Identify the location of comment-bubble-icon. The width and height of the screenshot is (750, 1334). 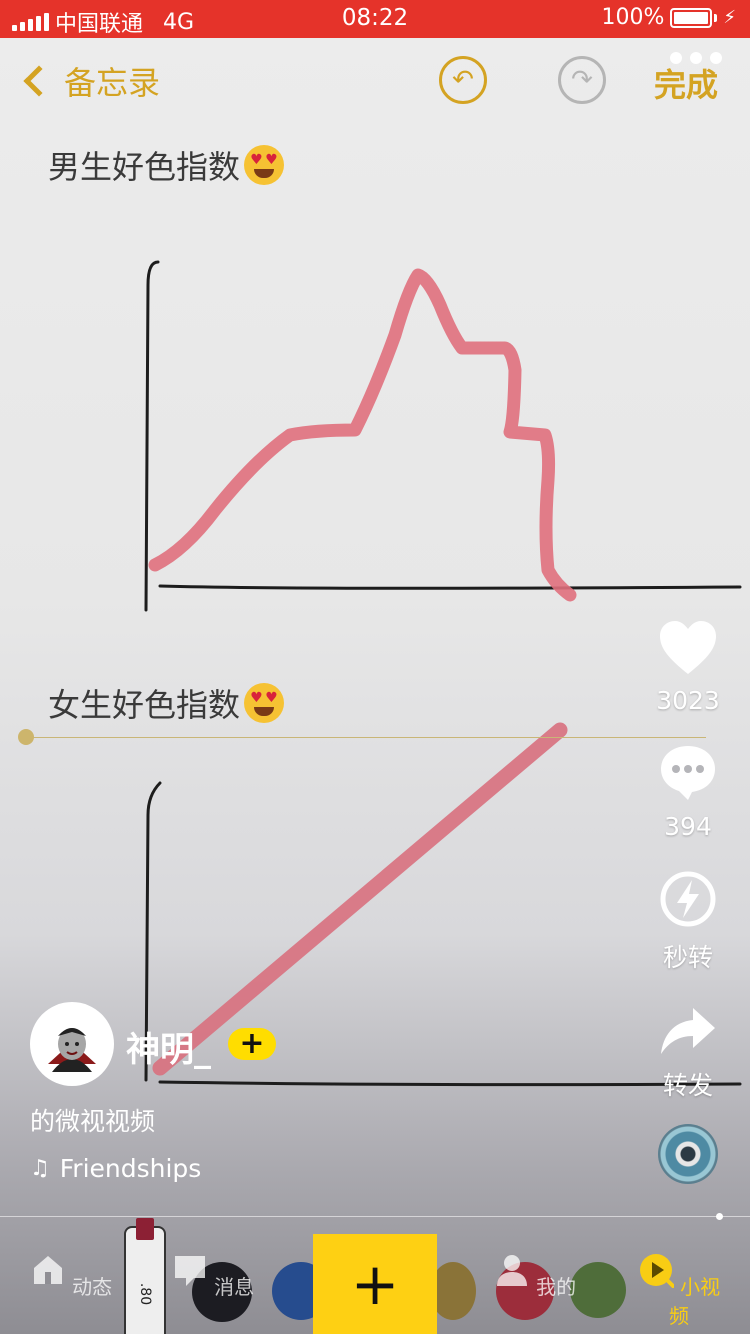
(688, 773).